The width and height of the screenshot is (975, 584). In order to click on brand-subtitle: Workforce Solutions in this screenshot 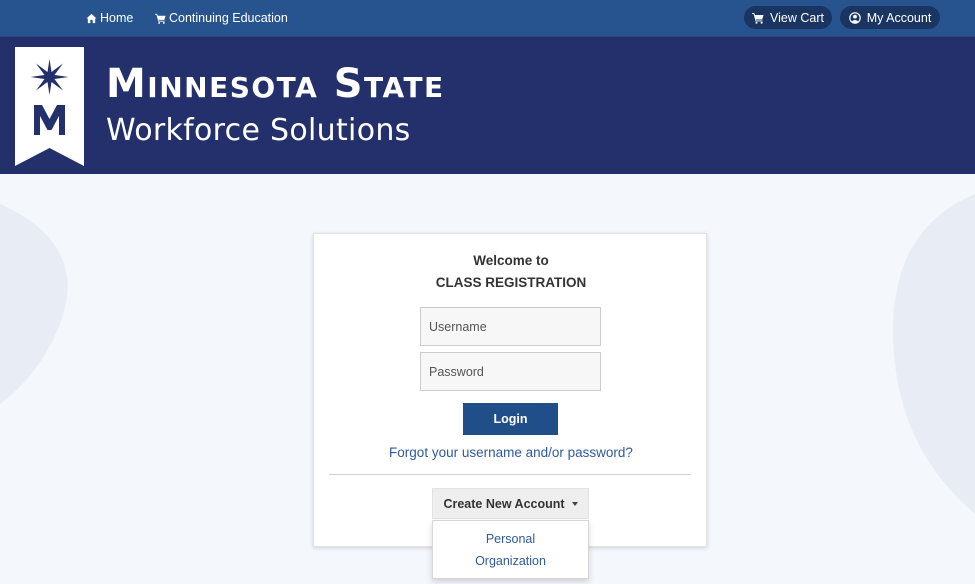, I will do `click(258, 130)`.